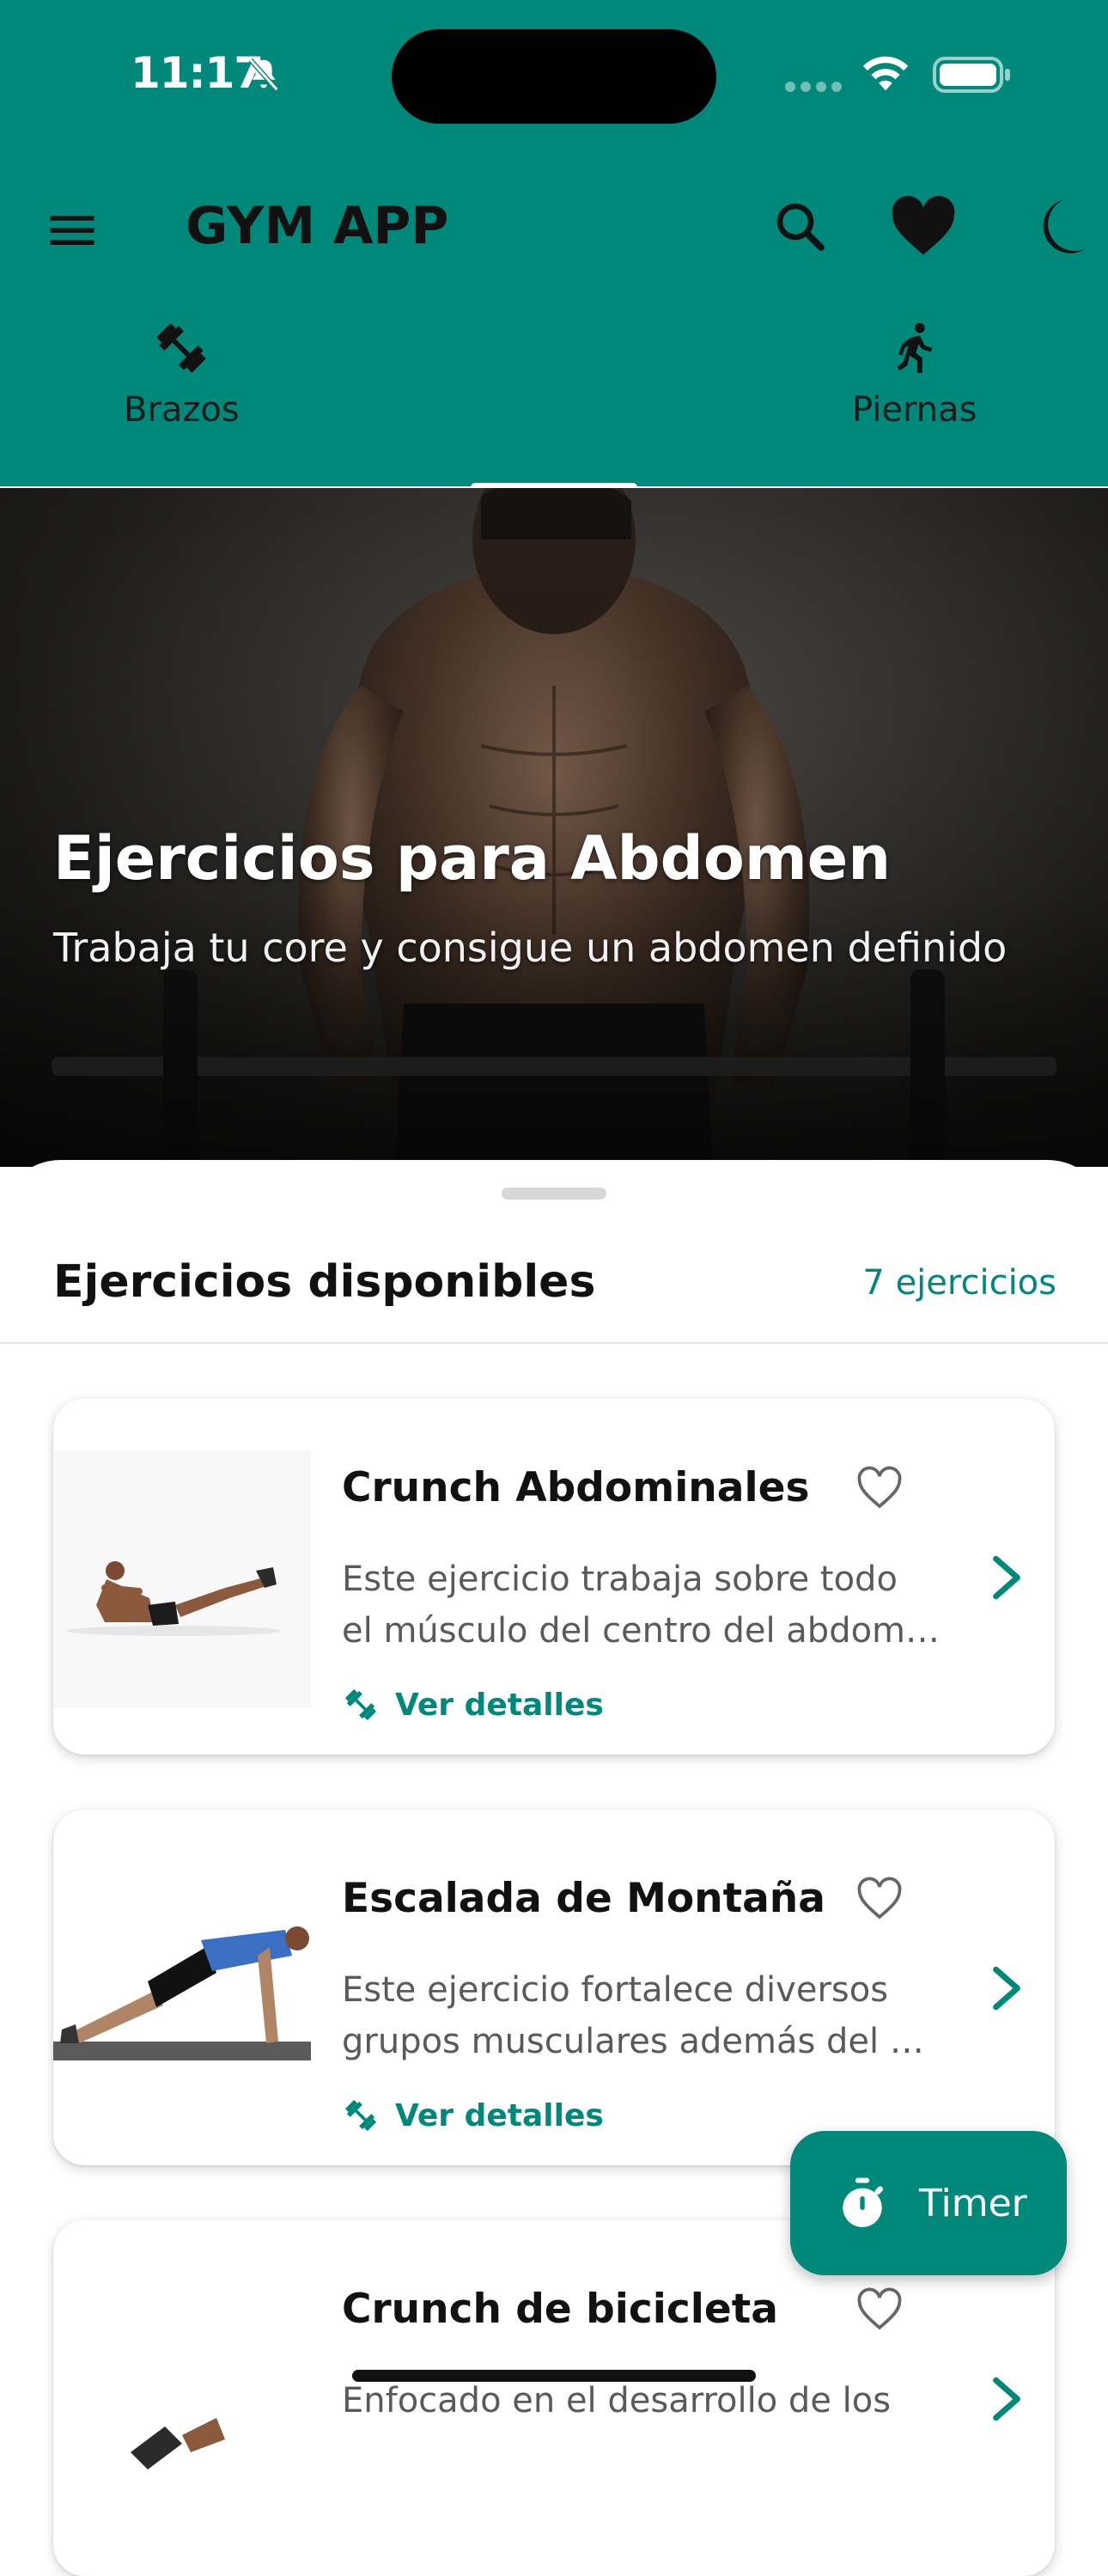 The height and width of the screenshot is (2576, 1108). I want to click on favorites-heart-icon, so click(923, 227).